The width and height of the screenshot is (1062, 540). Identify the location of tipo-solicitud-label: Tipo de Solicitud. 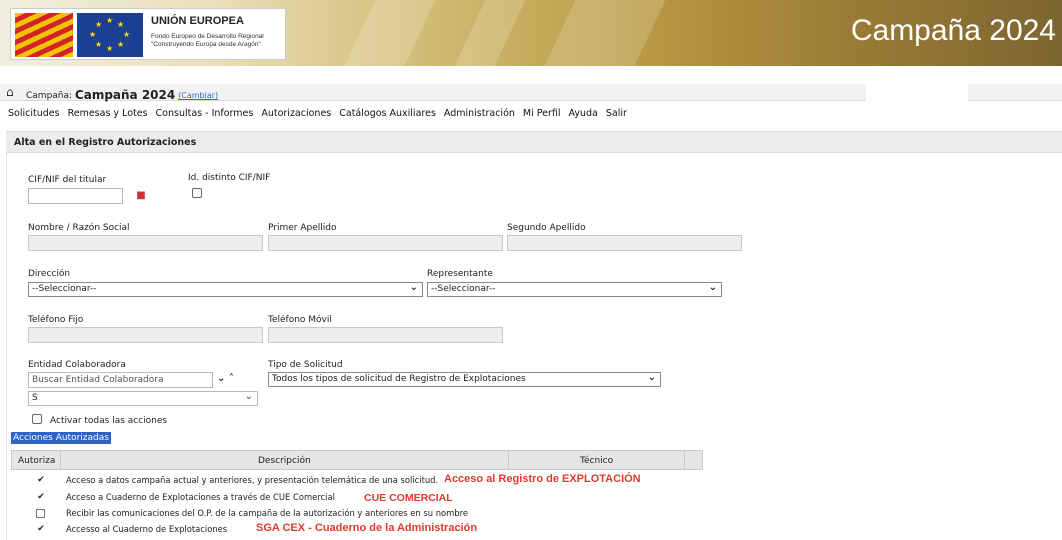
(305, 365).